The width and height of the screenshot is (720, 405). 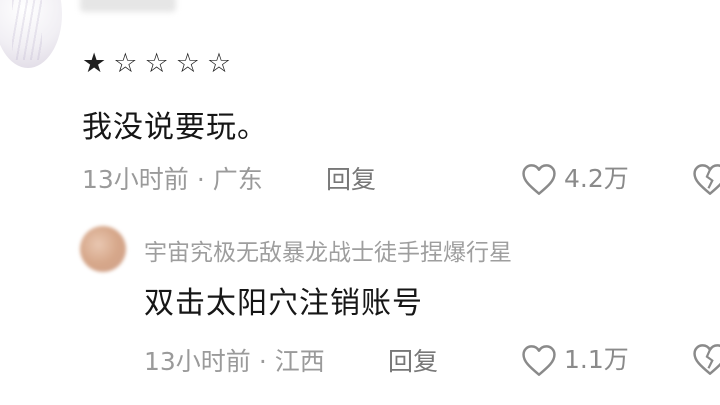 I want to click on star-rating: ★ ☆ ☆ ☆ ☆, so click(x=156, y=64).